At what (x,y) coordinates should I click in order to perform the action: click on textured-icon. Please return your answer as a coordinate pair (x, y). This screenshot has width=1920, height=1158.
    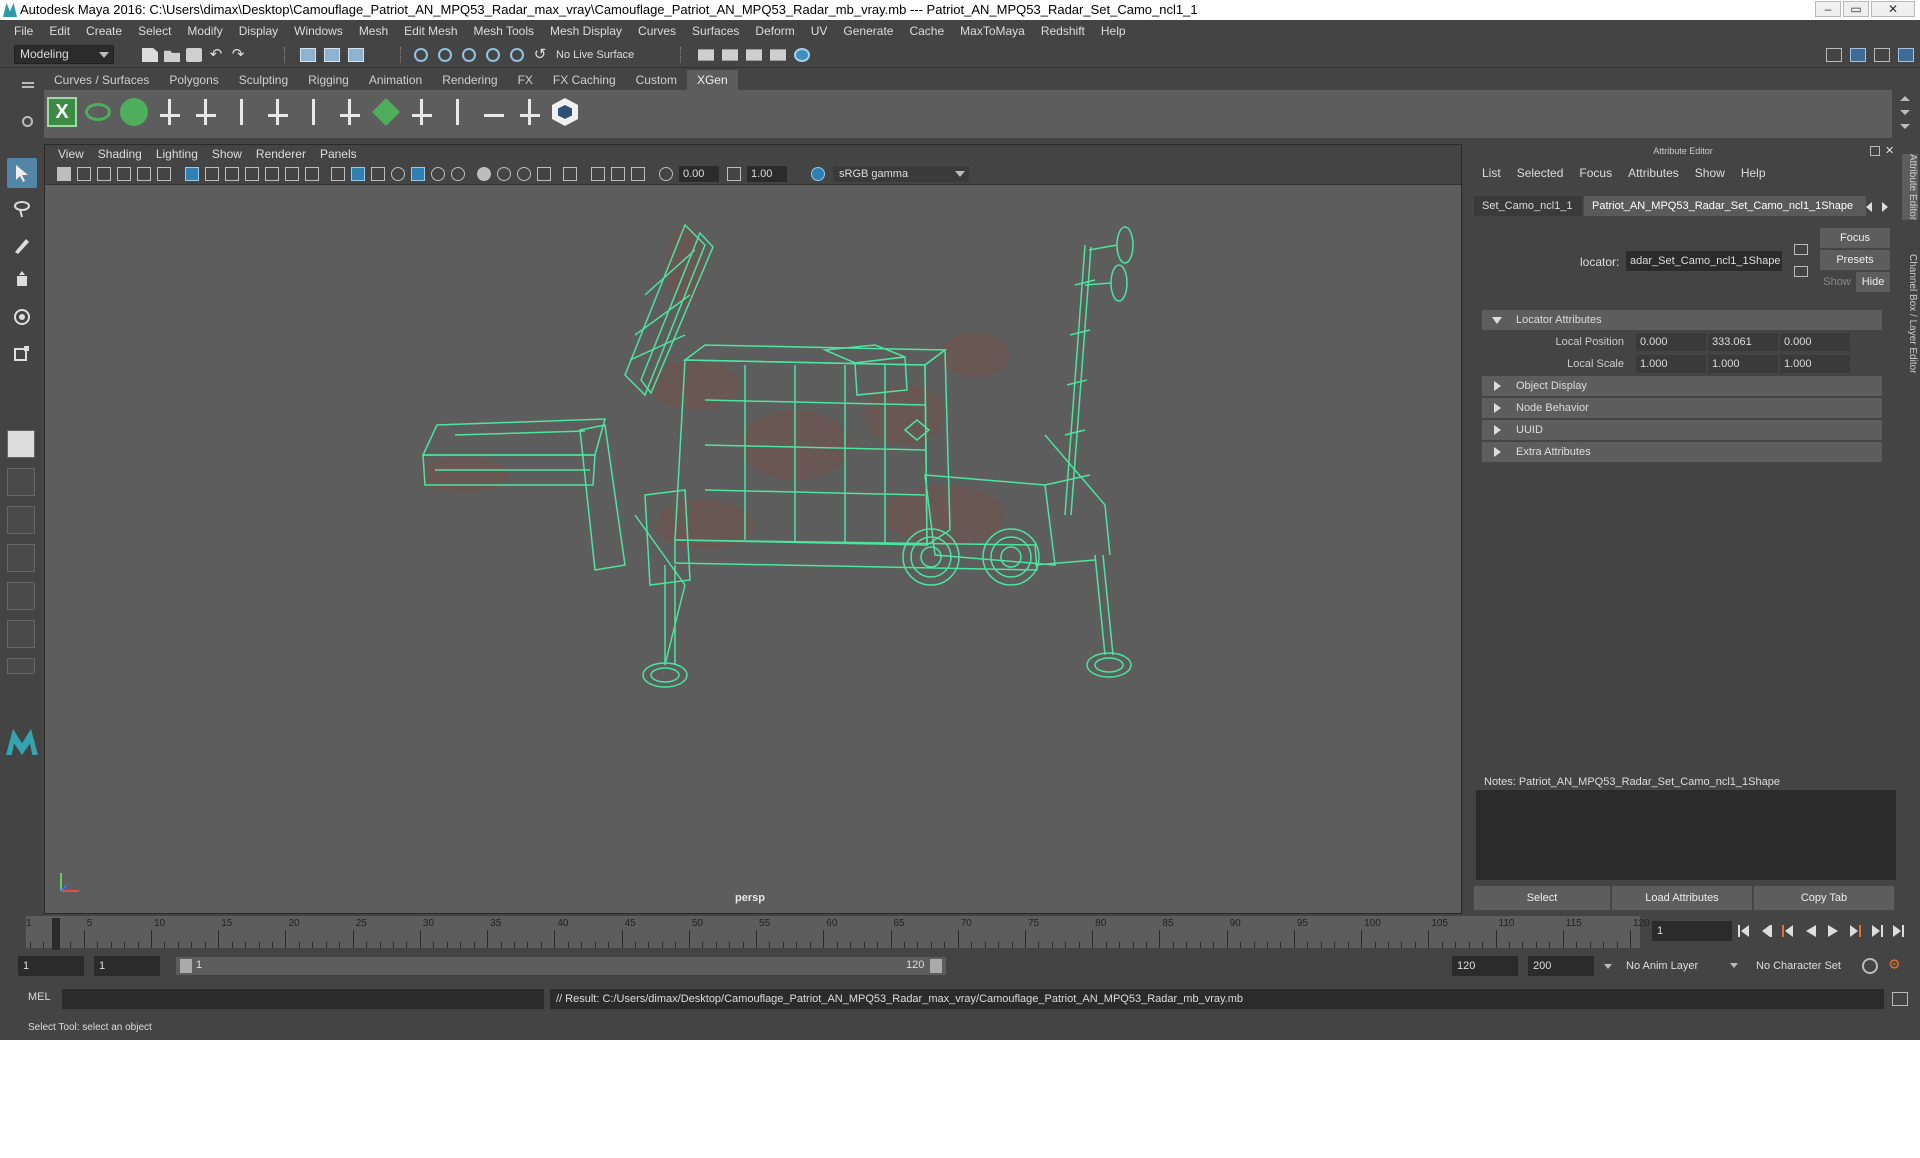
    Looking at the image, I should click on (418, 174).